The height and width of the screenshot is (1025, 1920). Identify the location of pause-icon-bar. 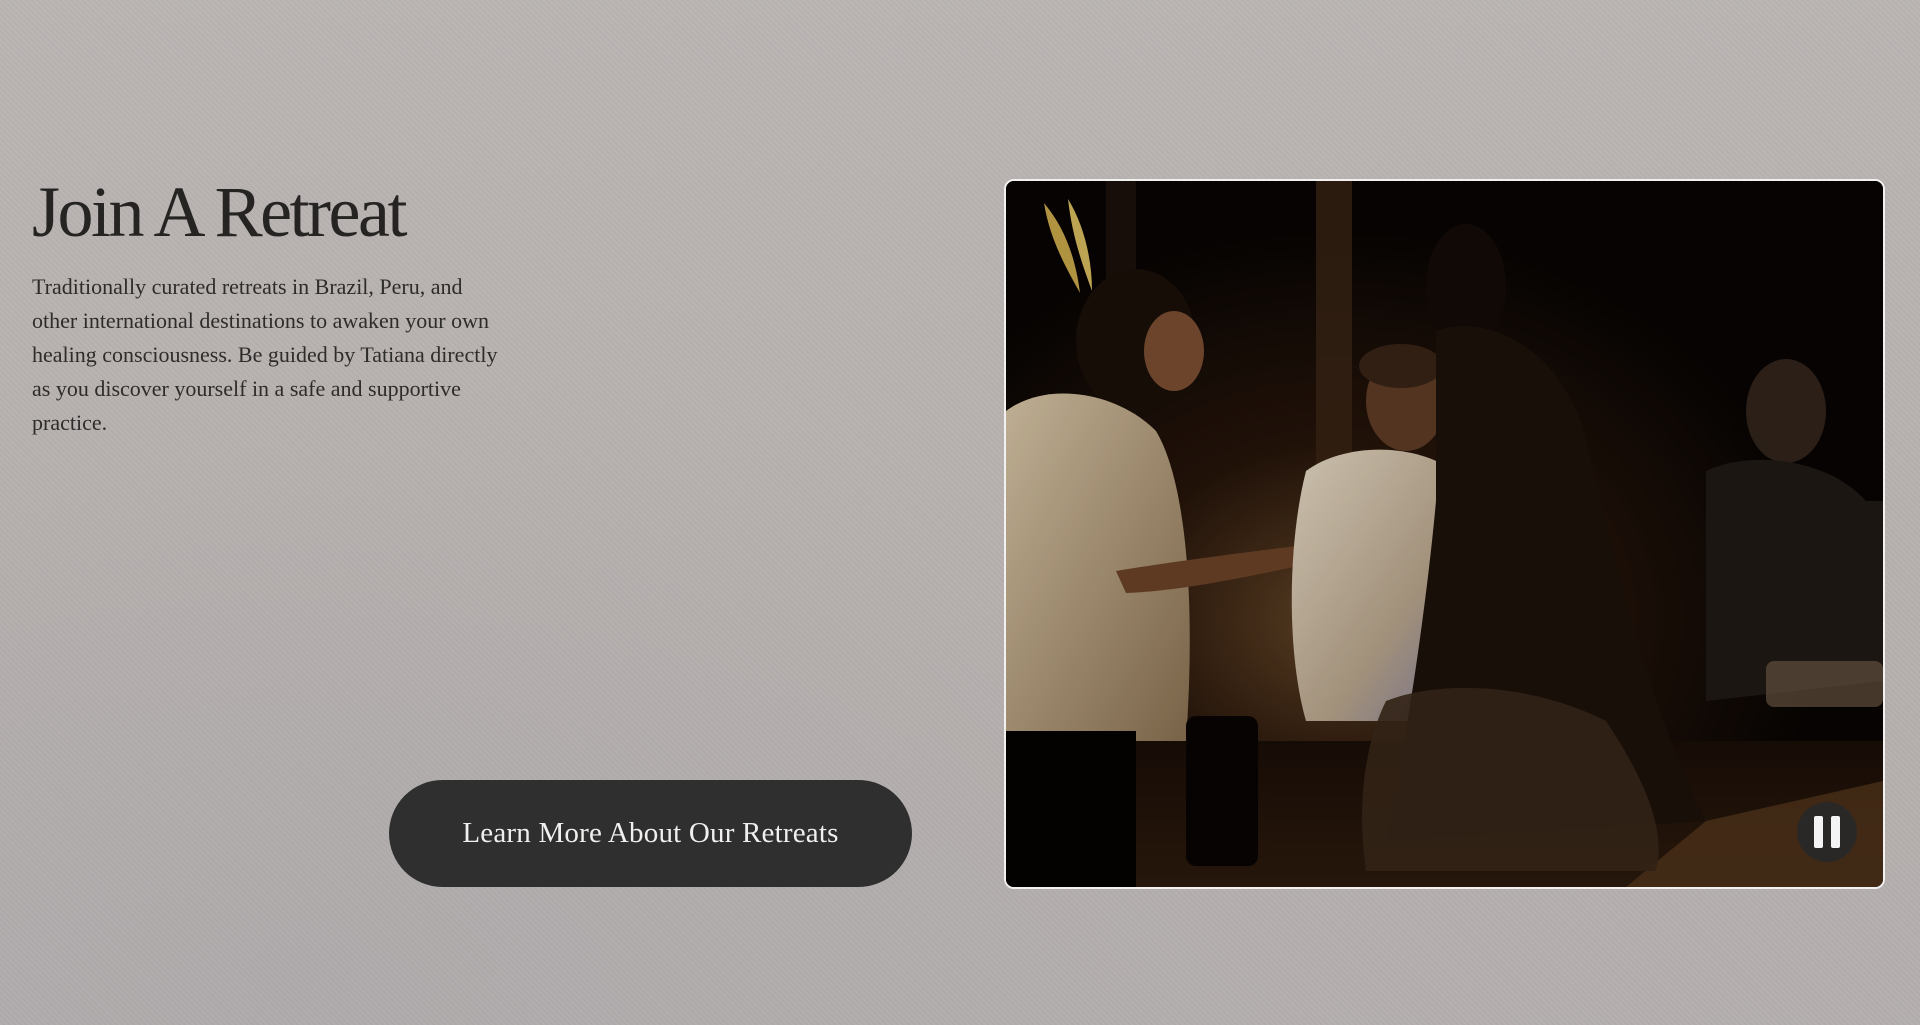
(1835, 832).